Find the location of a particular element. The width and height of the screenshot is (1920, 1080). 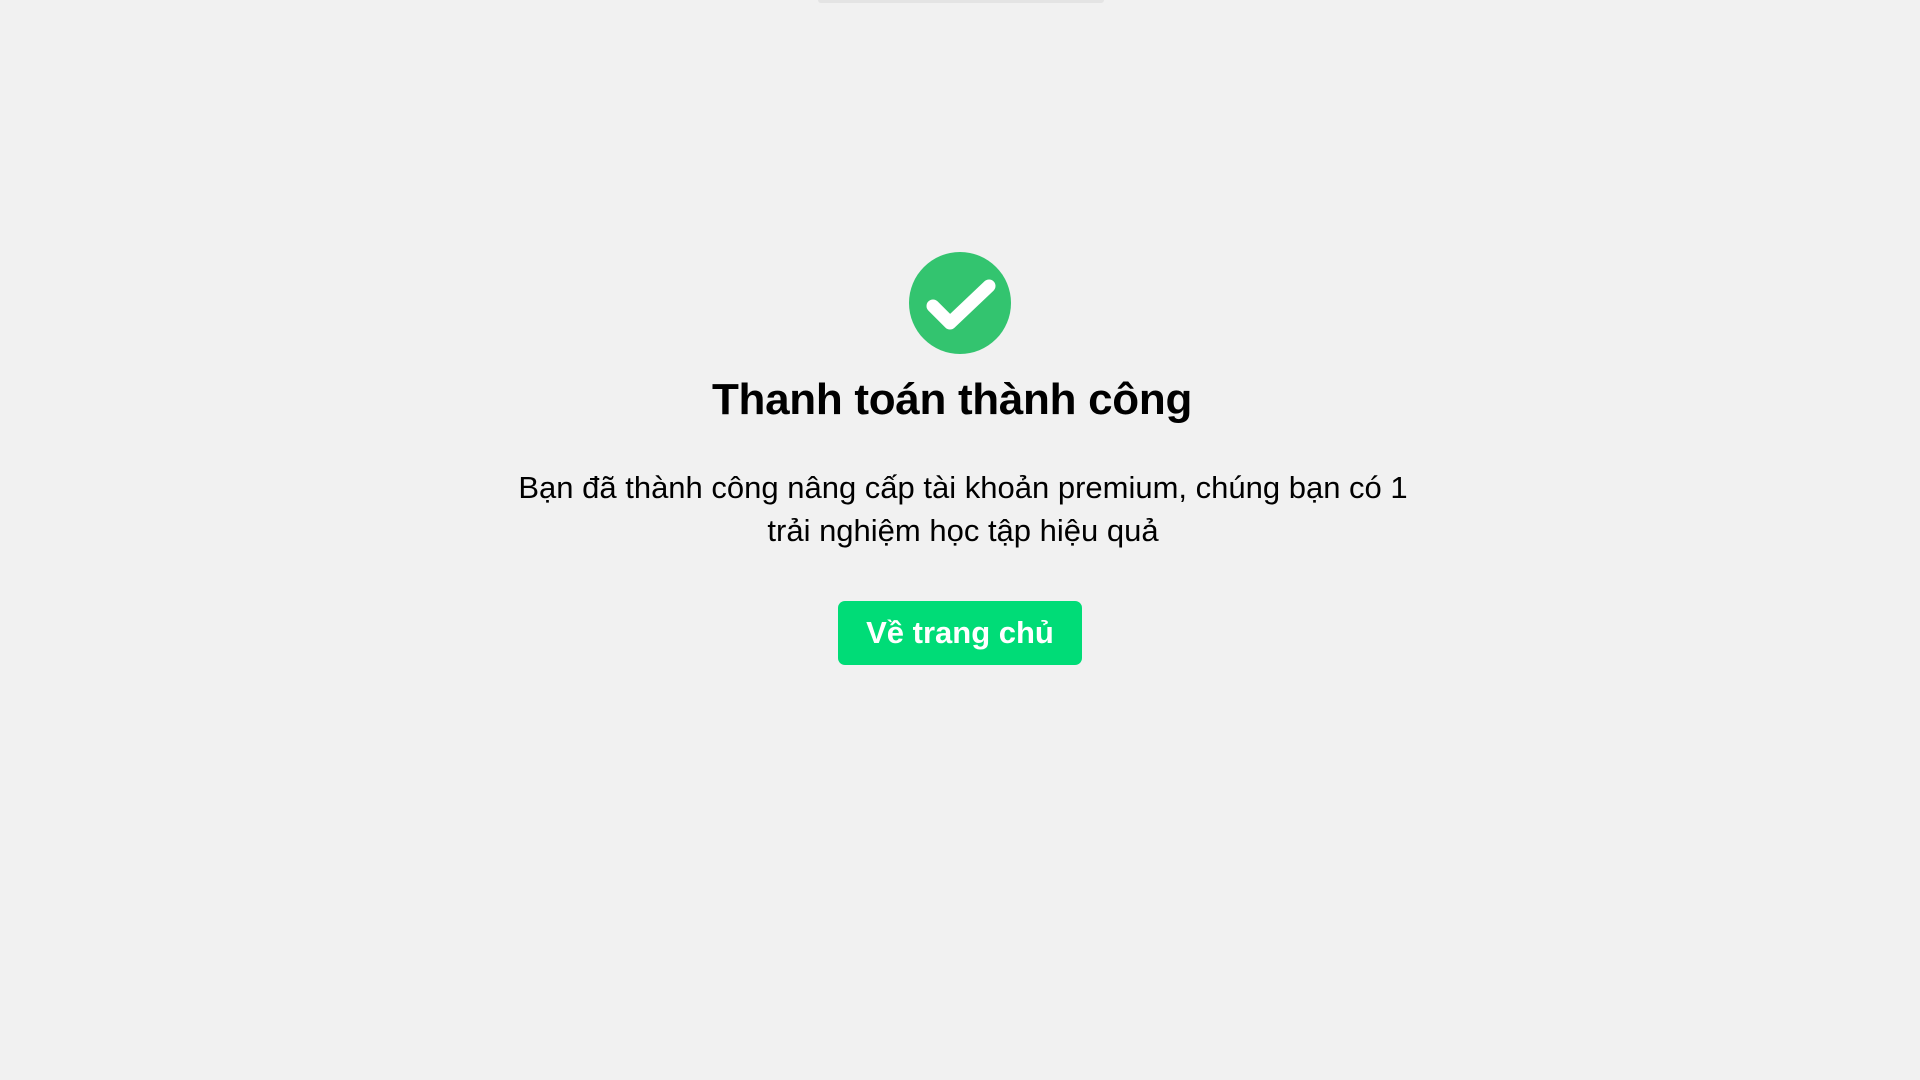

check-icon-graphic is located at coordinates (960, 303).